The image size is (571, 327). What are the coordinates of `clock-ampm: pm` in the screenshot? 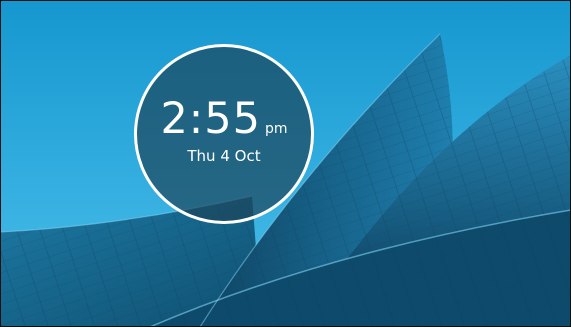 It's located at (276, 128).